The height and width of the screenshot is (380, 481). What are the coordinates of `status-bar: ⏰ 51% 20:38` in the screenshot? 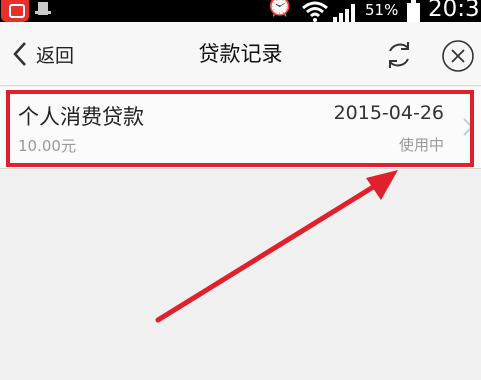 It's located at (240, 11).